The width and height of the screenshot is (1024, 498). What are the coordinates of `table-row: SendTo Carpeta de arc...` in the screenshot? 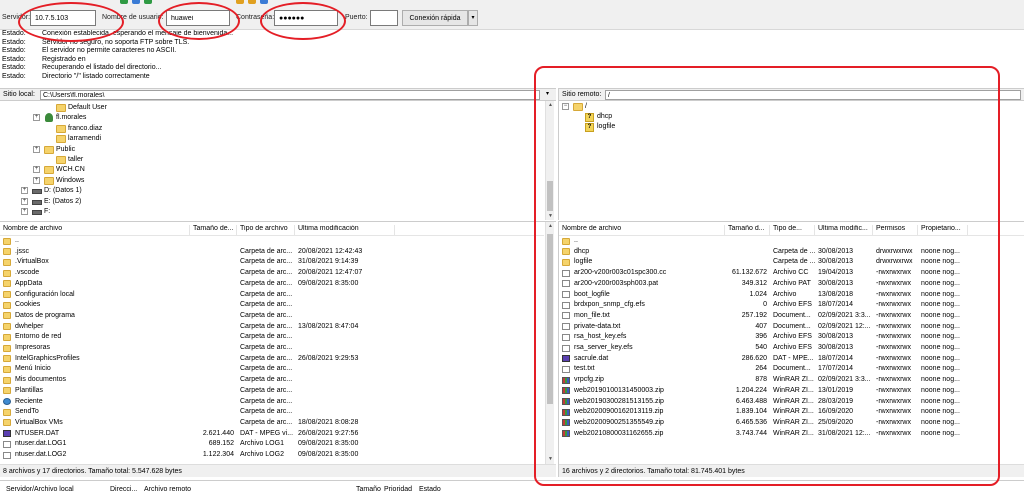 It's located at (272, 412).